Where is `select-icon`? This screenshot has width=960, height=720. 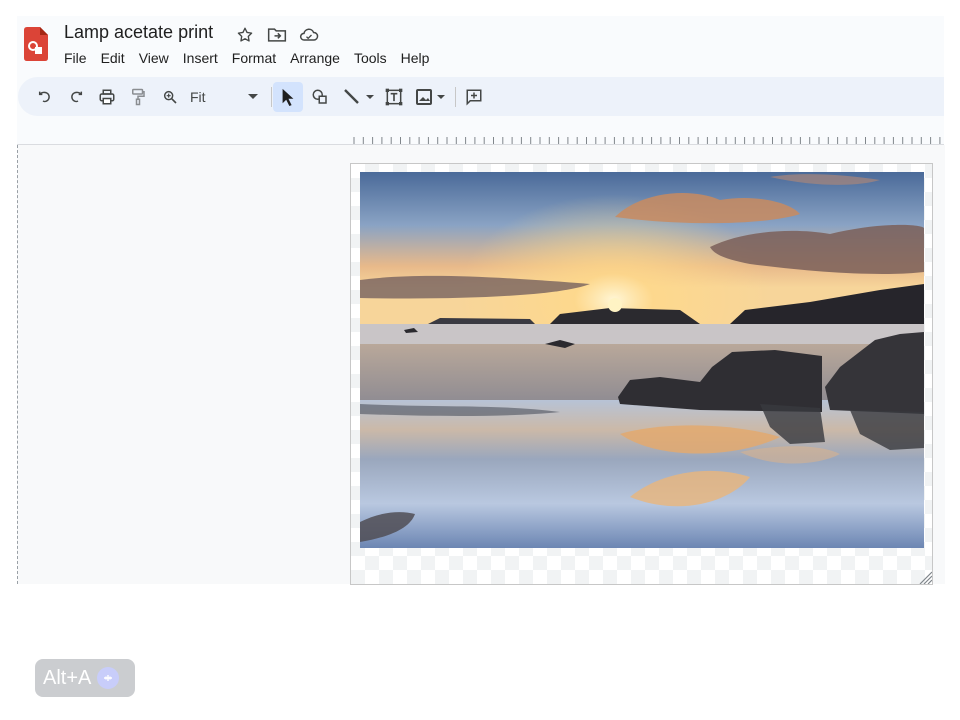
select-icon is located at coordinates (288, 97).